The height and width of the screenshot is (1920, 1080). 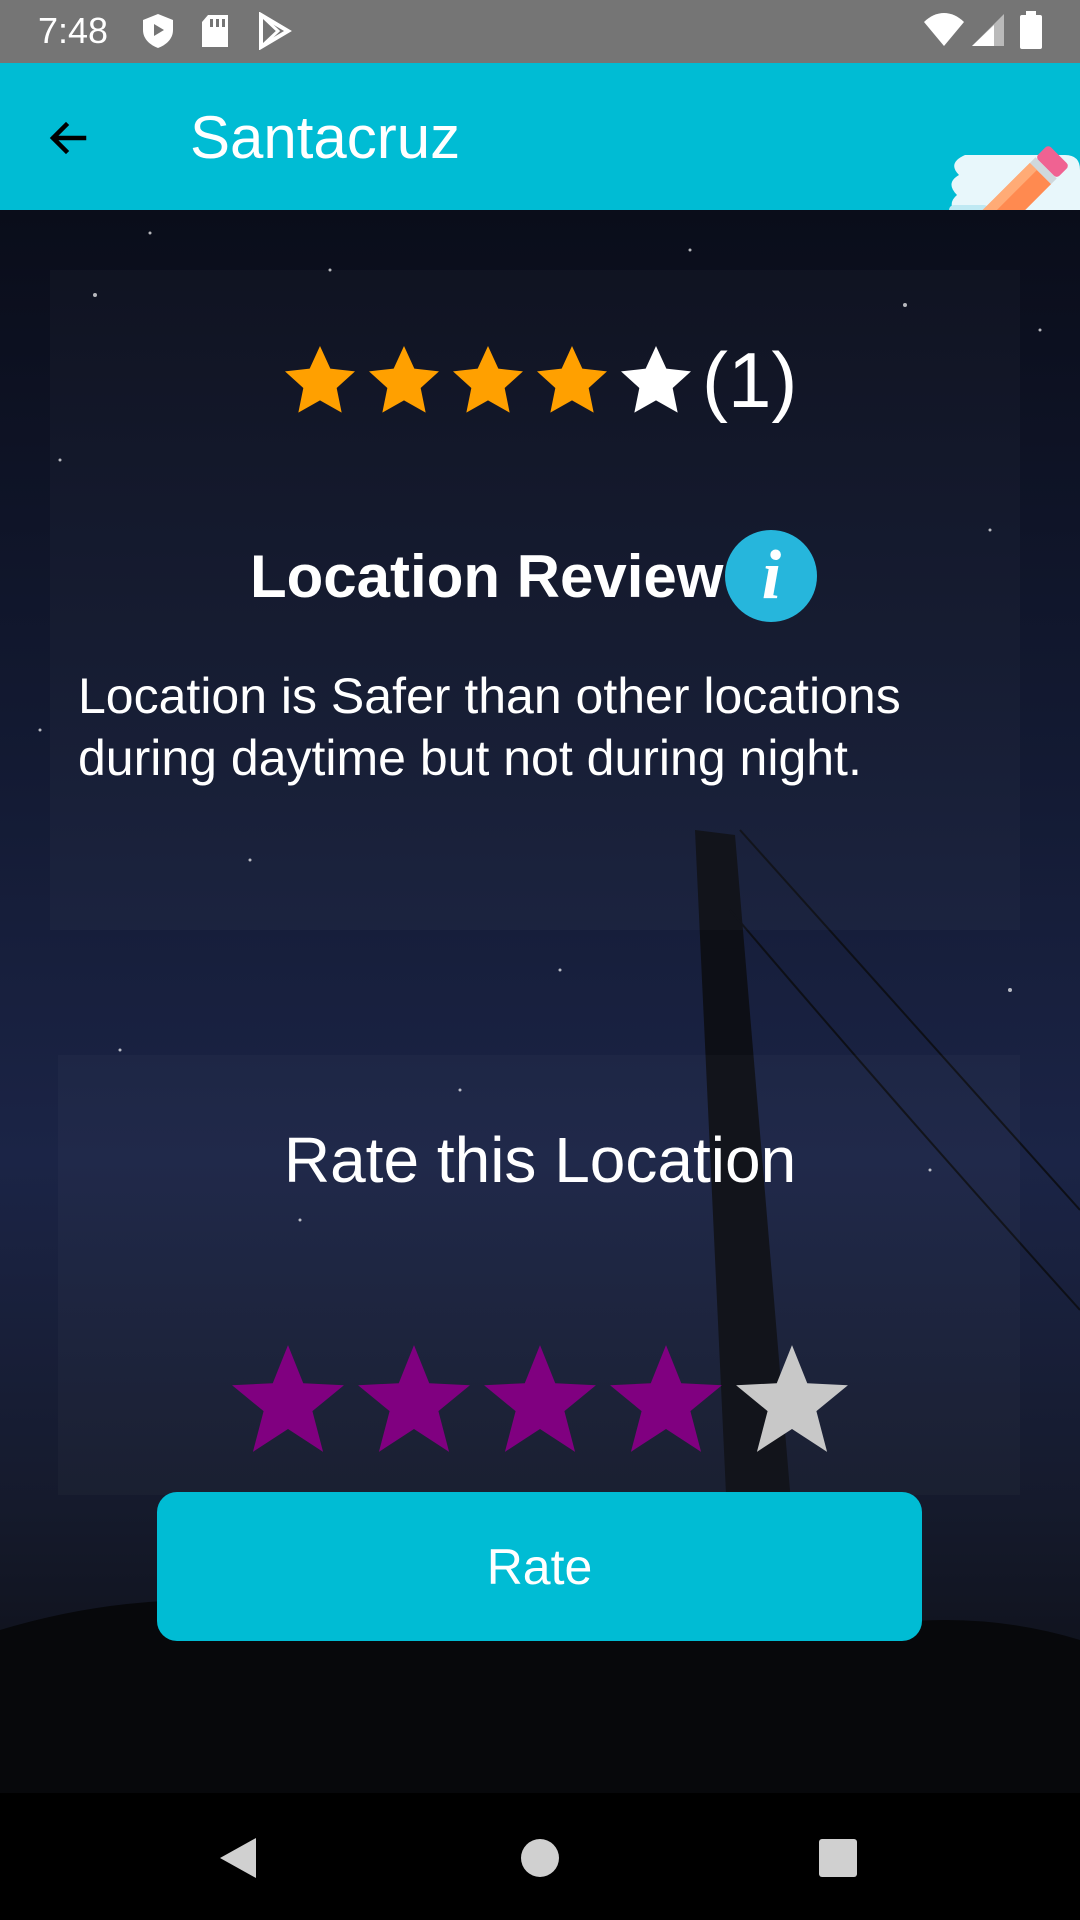 What do you see at coordinates (215, 31) in the screenshot?
I see `sd-card-icon` at bounding box center [215, 31].